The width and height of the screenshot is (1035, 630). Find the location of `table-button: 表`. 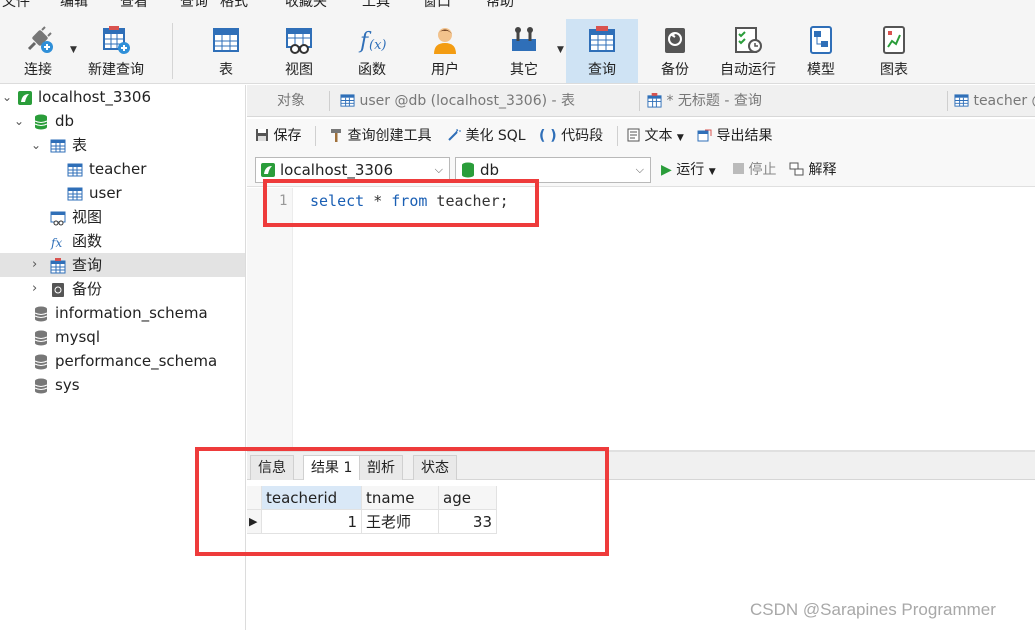

table-button: 表 is located at coordinates (226, 51).